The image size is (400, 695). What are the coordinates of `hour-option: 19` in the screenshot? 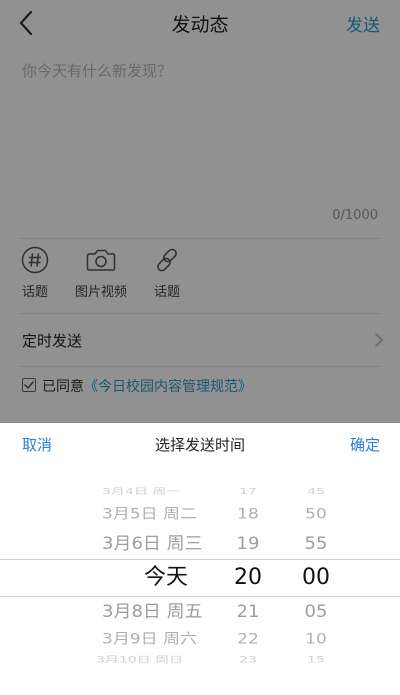 It's located at (248, 543).